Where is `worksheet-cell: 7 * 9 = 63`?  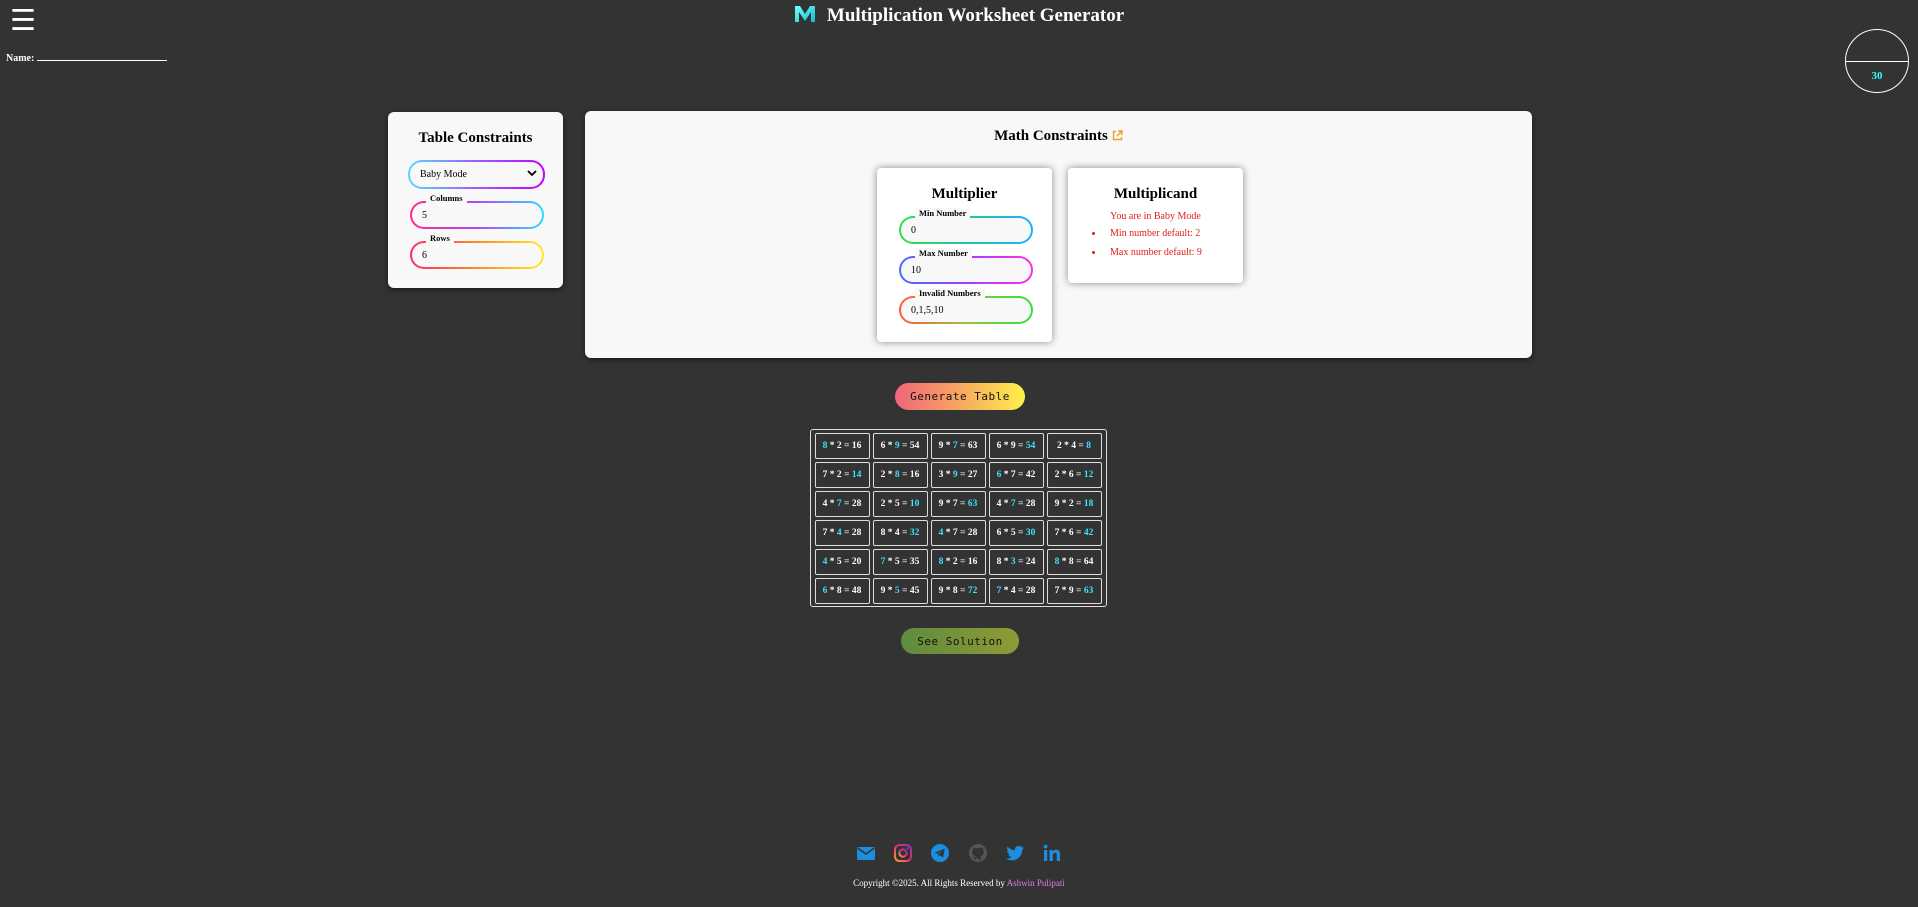 worksheet-cell: 7 * 9 = 63 is located at coordinates (1074, 591).